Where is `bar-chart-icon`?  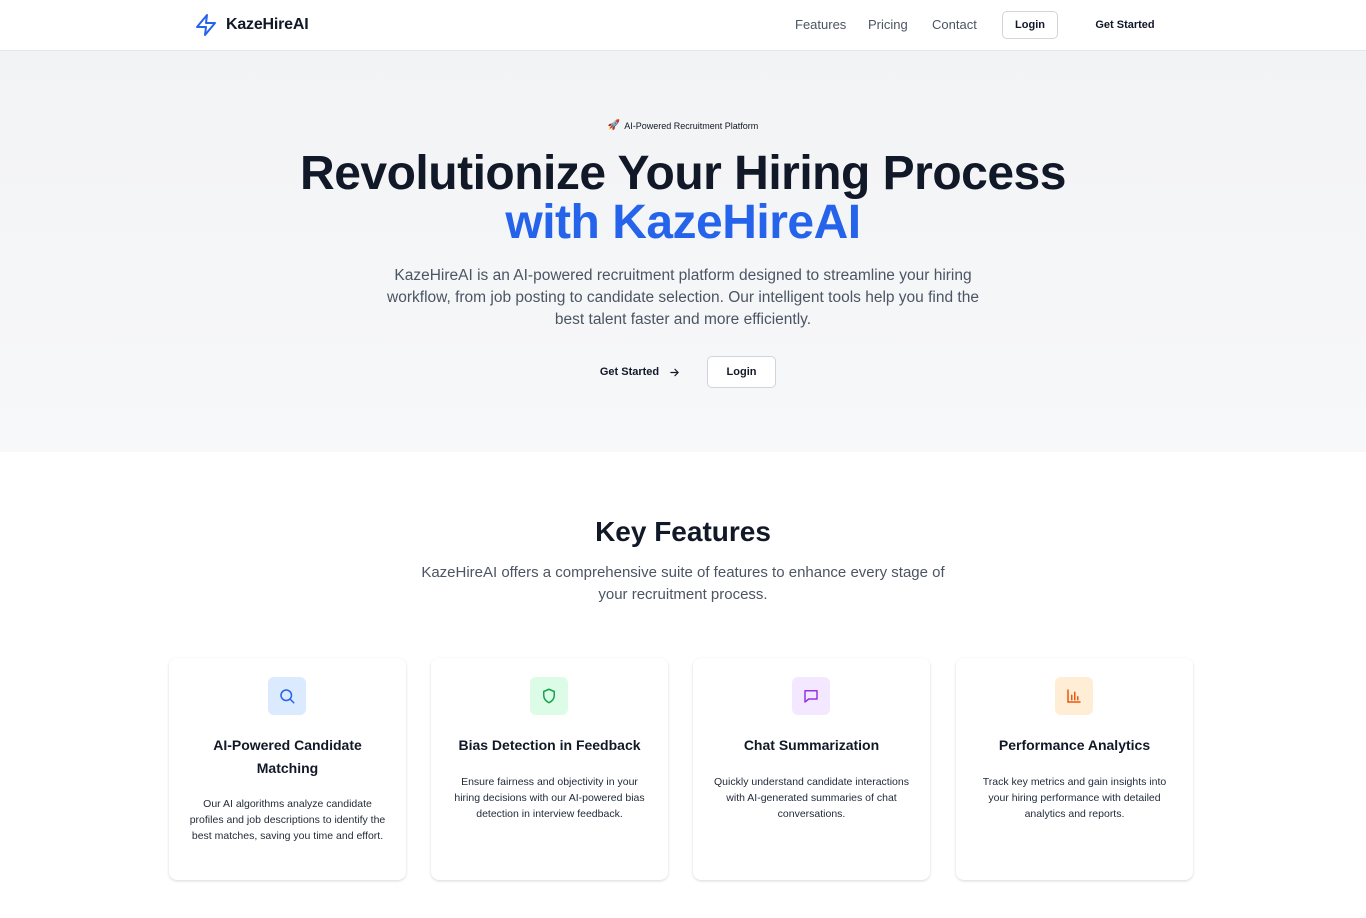 bar-chart-icon is located at coordinates (1074, 696).